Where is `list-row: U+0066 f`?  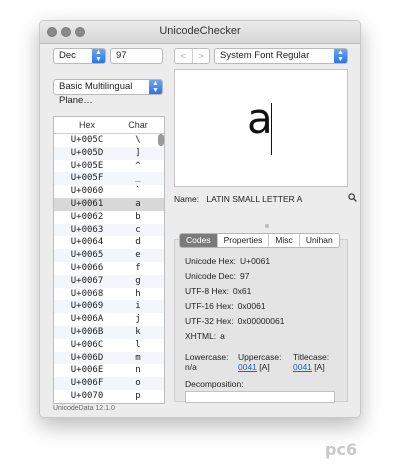 list-row: U+0066 f is located at coordinates (109, 268).